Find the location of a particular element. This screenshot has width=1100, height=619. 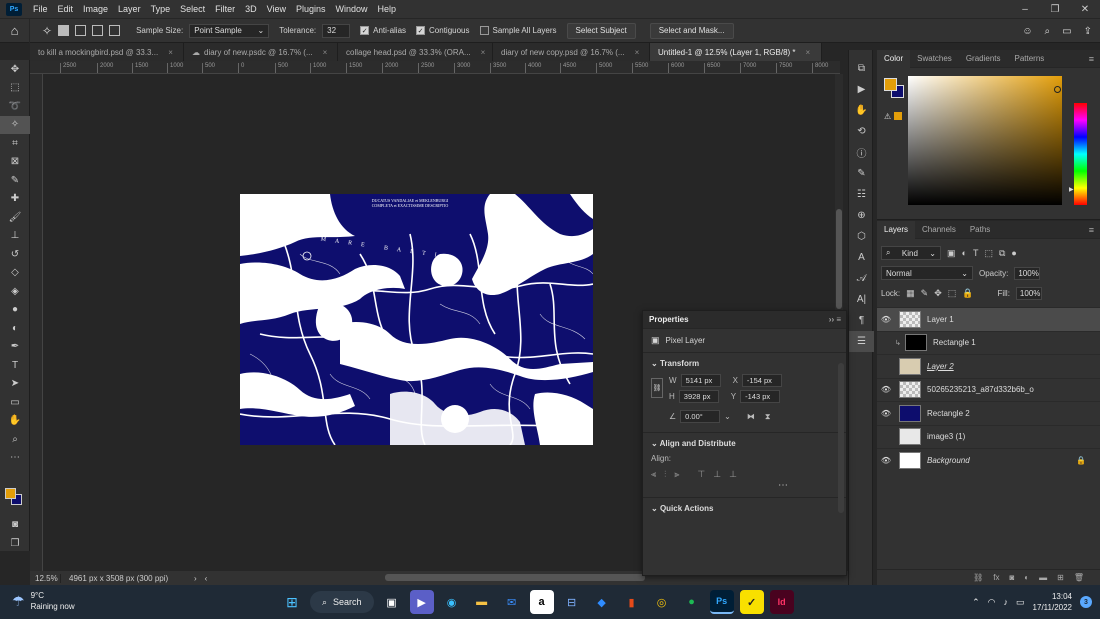

eraser-tool-icon: ◇ is located at coordinates (15, 273).